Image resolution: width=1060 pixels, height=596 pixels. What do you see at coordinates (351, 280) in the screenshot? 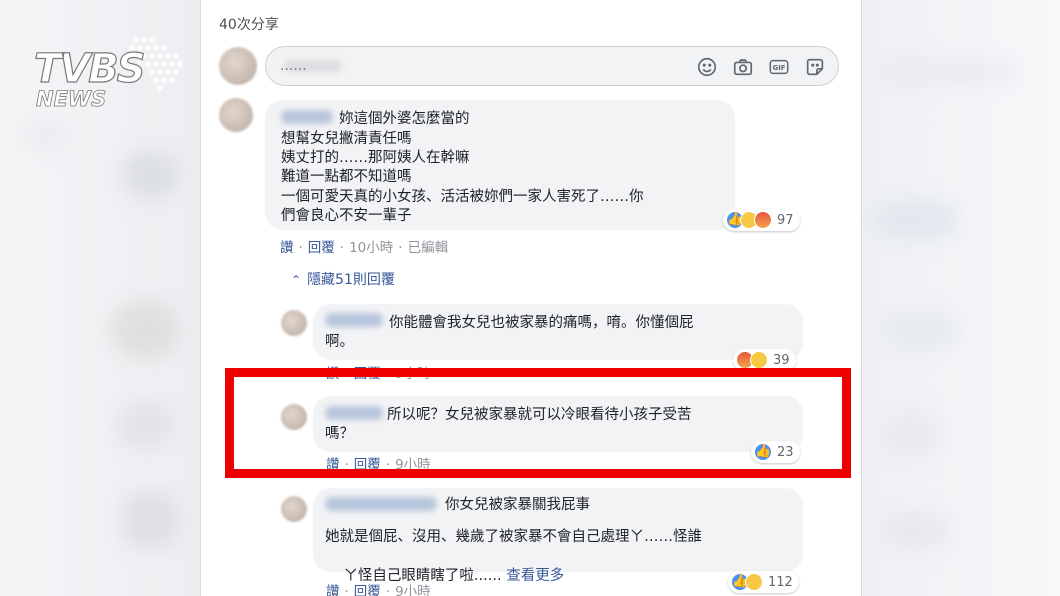
I see `hide-replies-label: 隱藏51則回覆` at bounding box center [351, 280].